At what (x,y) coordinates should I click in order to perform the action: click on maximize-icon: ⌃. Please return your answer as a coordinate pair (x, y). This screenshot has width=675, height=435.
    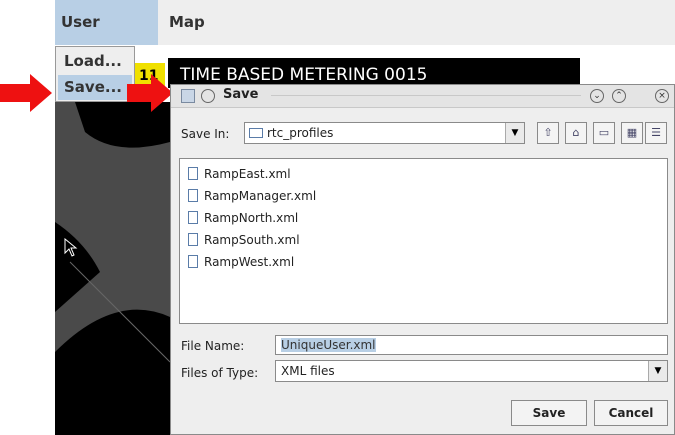
    Looking at the image, I should click on (619, 96).